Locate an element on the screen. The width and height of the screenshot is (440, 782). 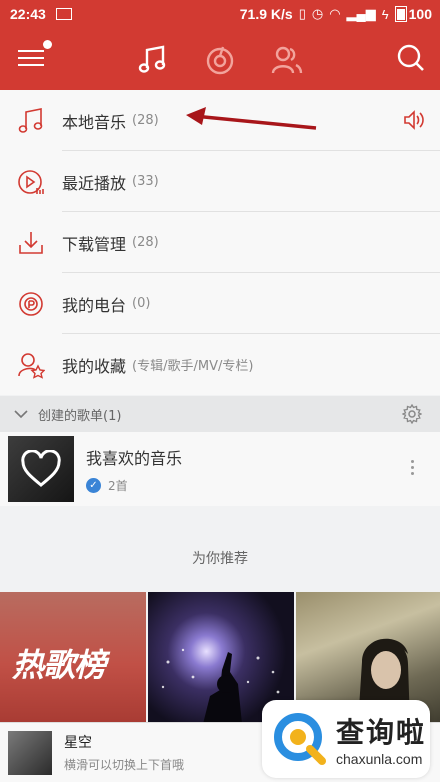
menu-item-my-radio: 我的电台 (0) is located at coordinates (220, 303).